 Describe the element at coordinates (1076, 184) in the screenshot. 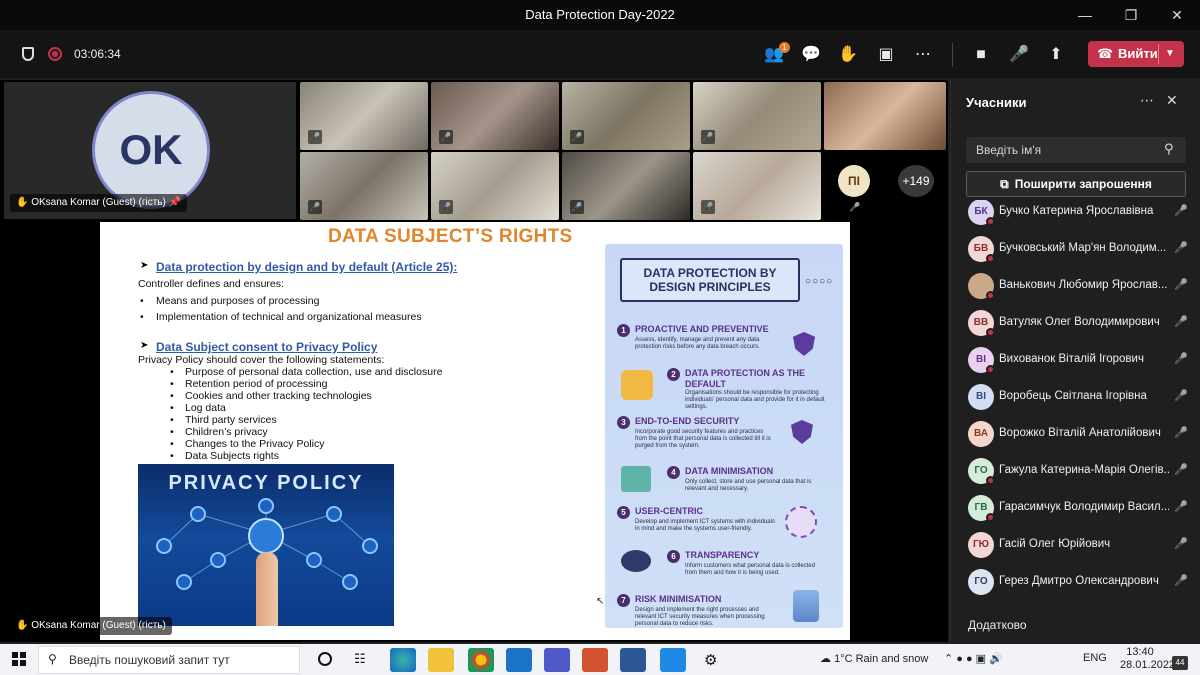

I see `share-invite-button: ⧉ Поширити запрошення` at that location.